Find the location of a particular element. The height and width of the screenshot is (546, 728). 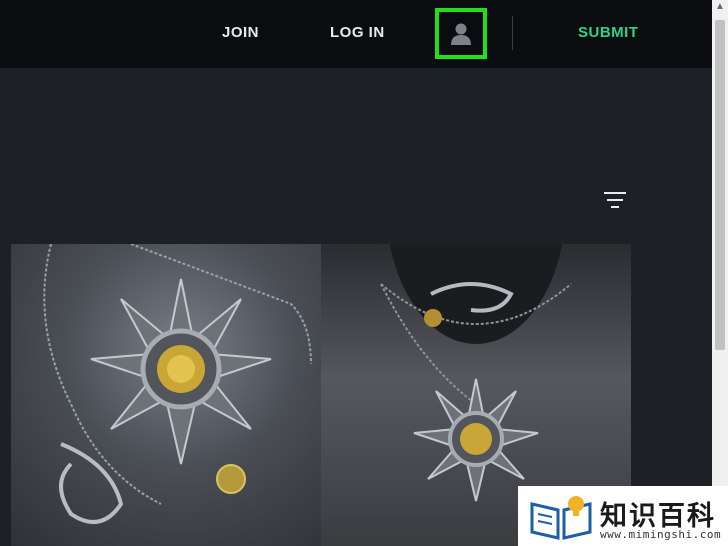

vertical-scrollbar: ▲ is located at coordinates (720, 273).